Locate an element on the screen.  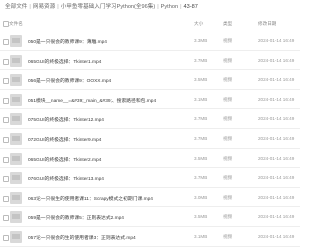
breadcrumb-item-python: Python is located at coordinates (169, 7).